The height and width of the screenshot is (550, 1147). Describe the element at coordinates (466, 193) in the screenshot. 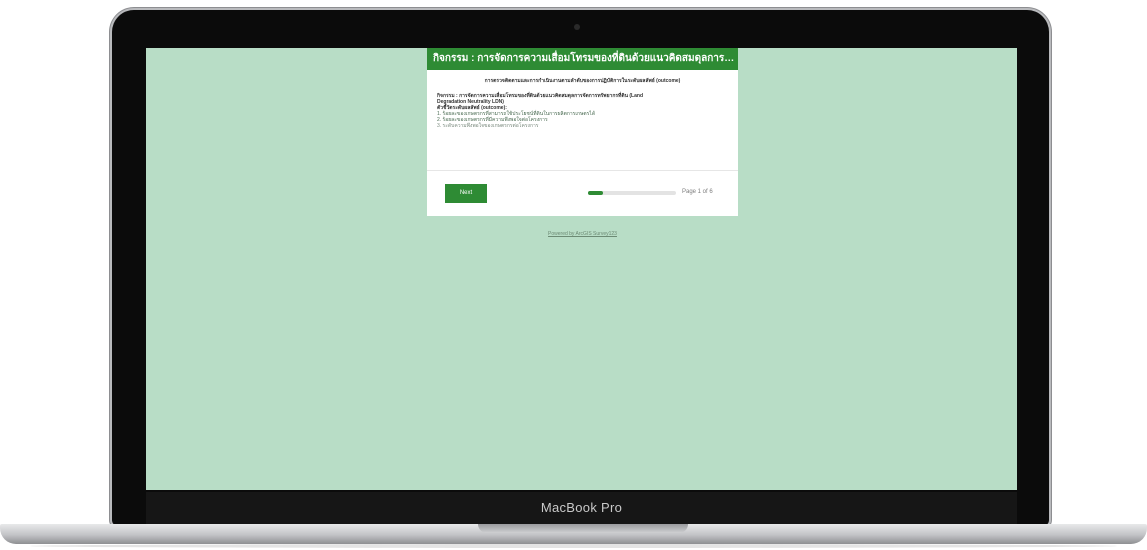

I see `next-button: Next` at that location.